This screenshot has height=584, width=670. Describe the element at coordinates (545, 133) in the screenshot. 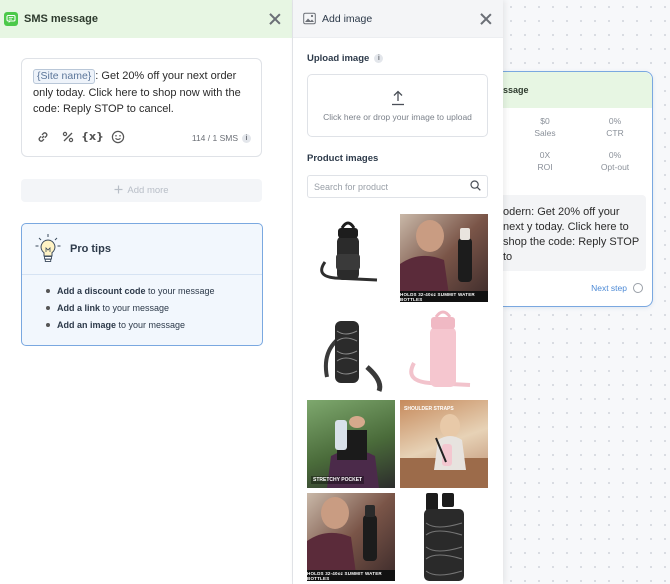

I see `stat-label: Sales` at that location.